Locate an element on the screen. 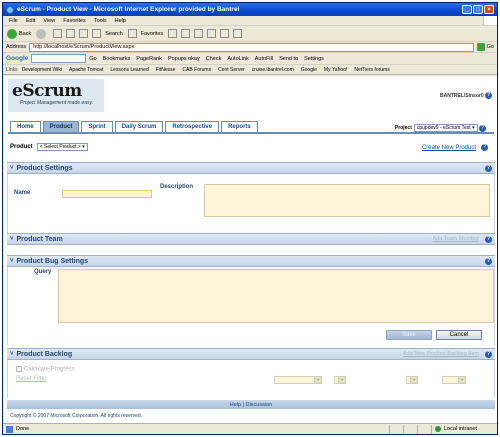 The image size is (500, 437). back-arrow-icon is located at coordinates (12, 33).